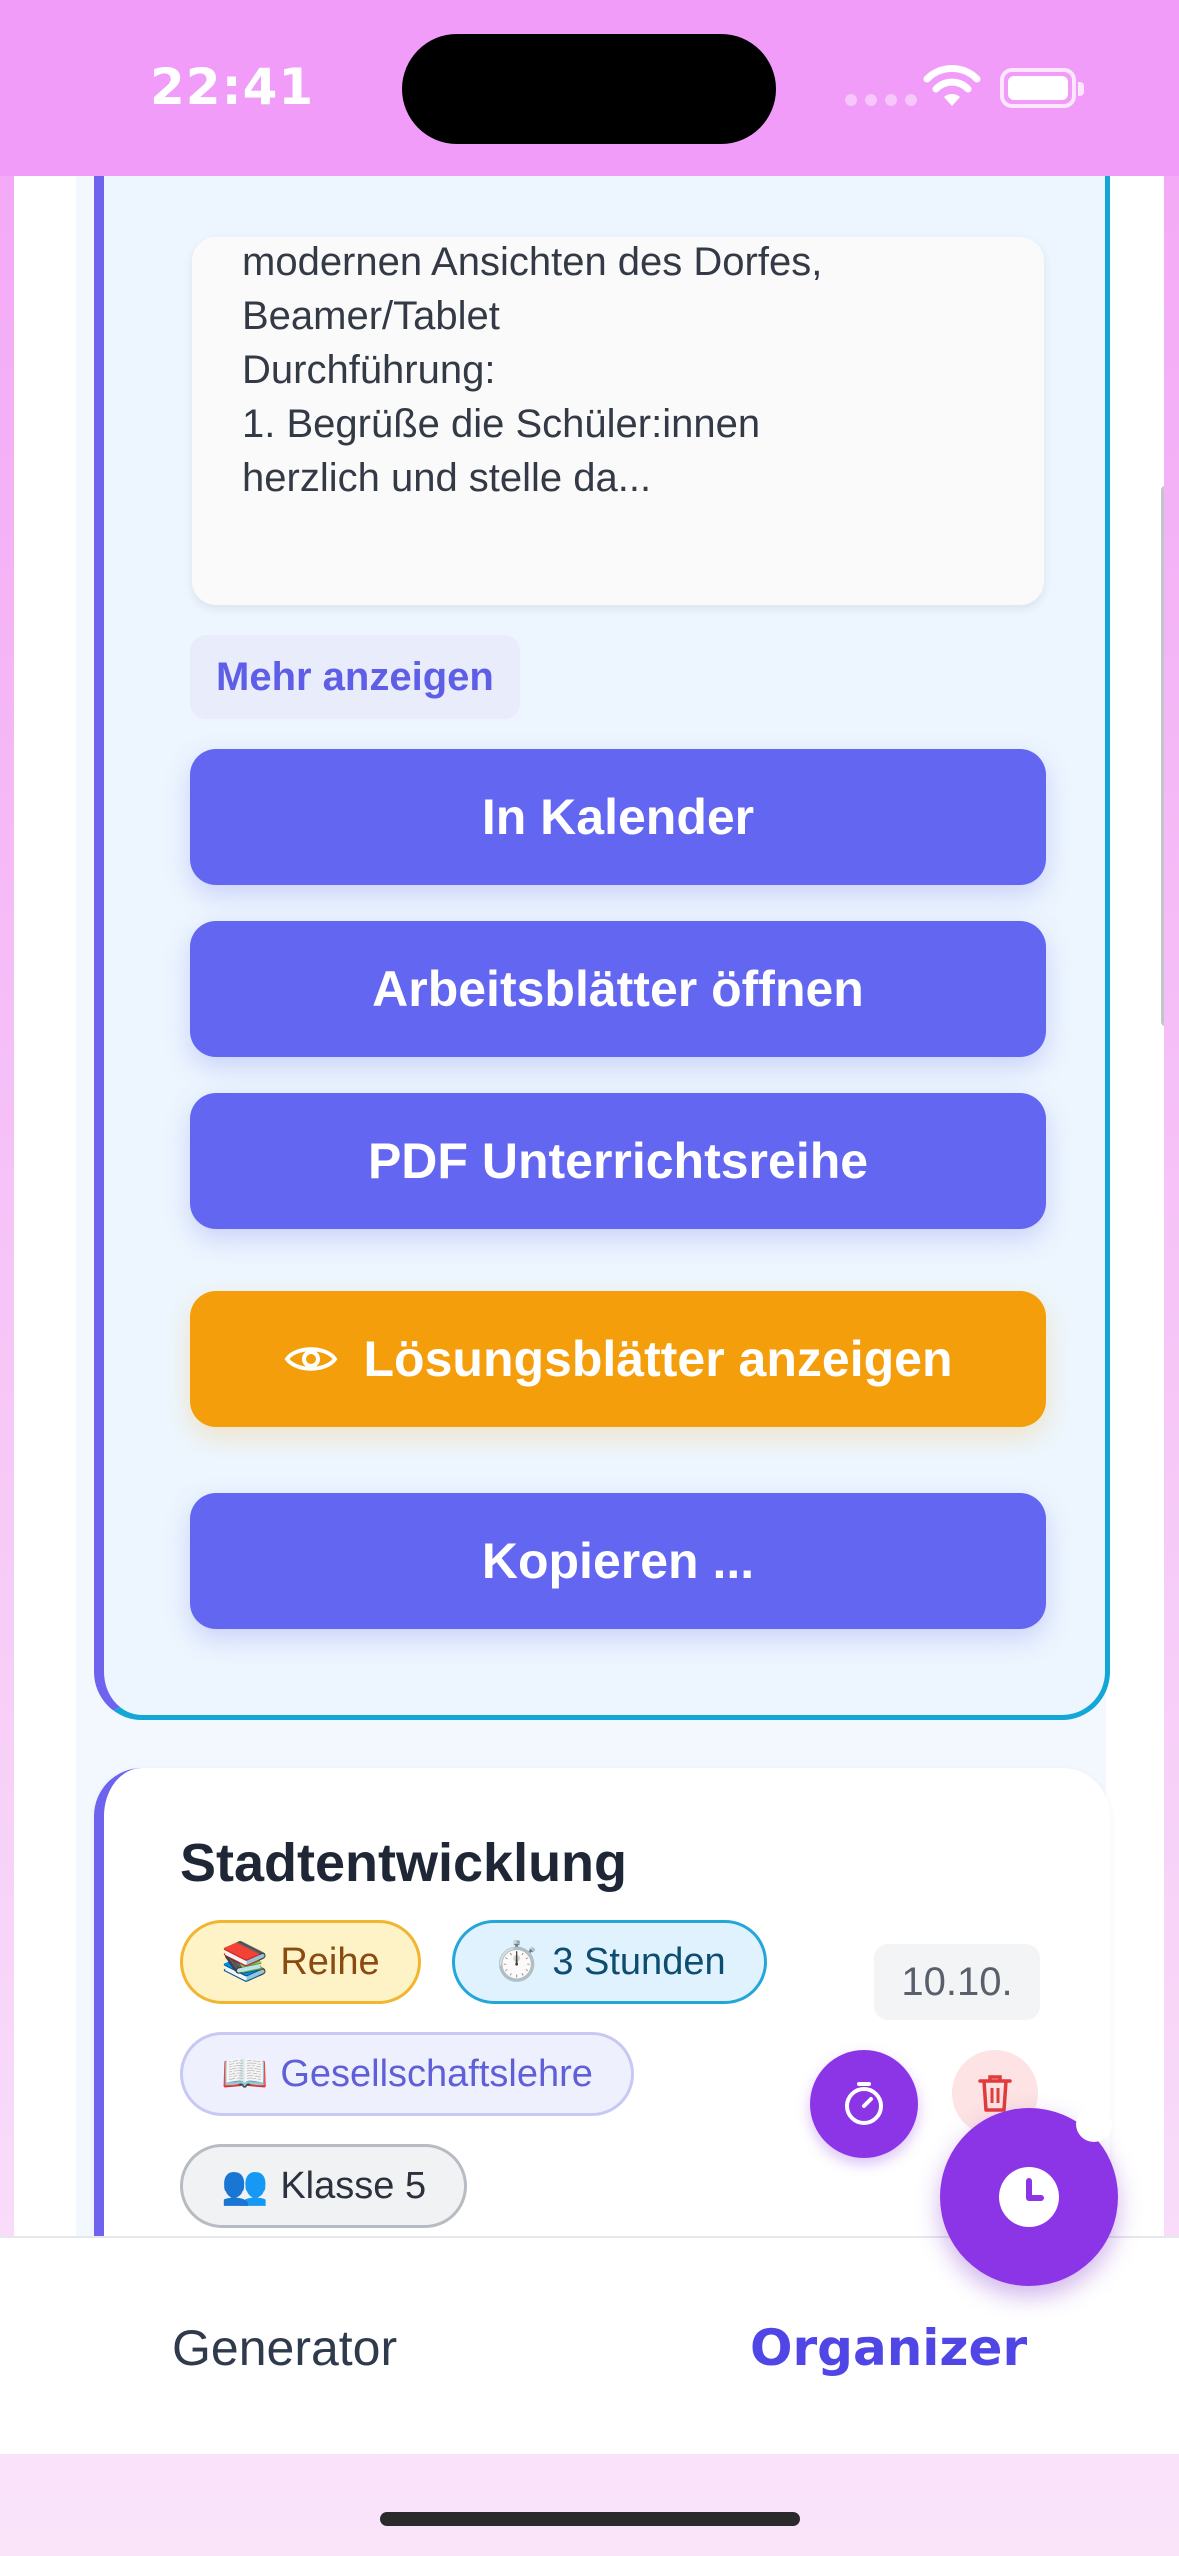 The height and width of the screenshot is (2556, 1179). I want to click on type-chip: 📚 Reihe, so click(300, 1962).